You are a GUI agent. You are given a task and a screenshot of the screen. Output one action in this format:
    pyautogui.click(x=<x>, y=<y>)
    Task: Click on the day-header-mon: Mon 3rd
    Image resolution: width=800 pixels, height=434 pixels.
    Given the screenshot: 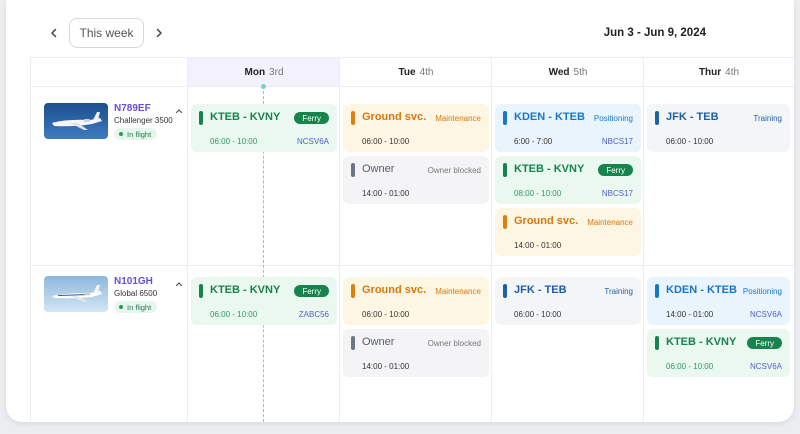 What is the action you would take?
    pyautogui.click(x=264, y=72)
    